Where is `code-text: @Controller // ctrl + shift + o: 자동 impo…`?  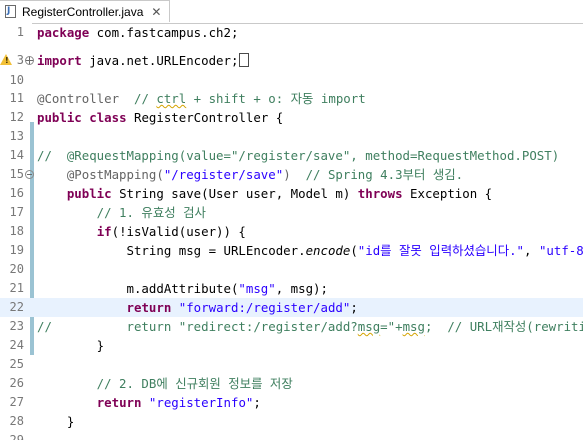
code-text: @Controller // ctrl + shift + o: 자동 impo… is located at coordinates (201, 98).